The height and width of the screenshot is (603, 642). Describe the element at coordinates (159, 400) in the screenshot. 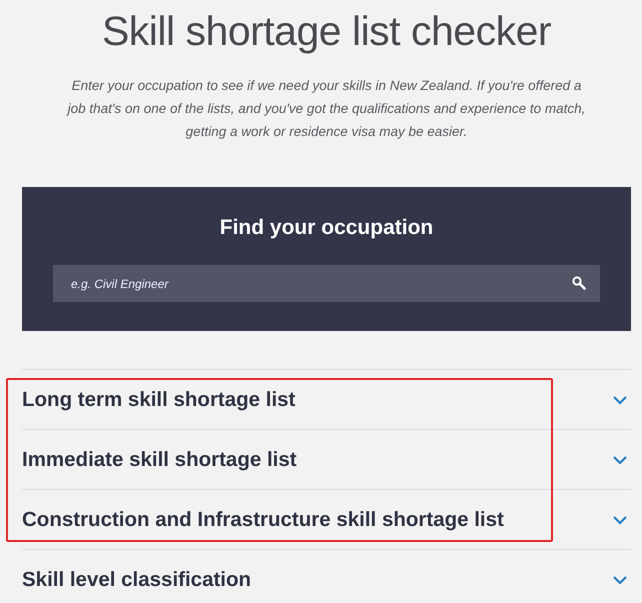

I see `accordion-label: Long term skill shortage list` at that location.